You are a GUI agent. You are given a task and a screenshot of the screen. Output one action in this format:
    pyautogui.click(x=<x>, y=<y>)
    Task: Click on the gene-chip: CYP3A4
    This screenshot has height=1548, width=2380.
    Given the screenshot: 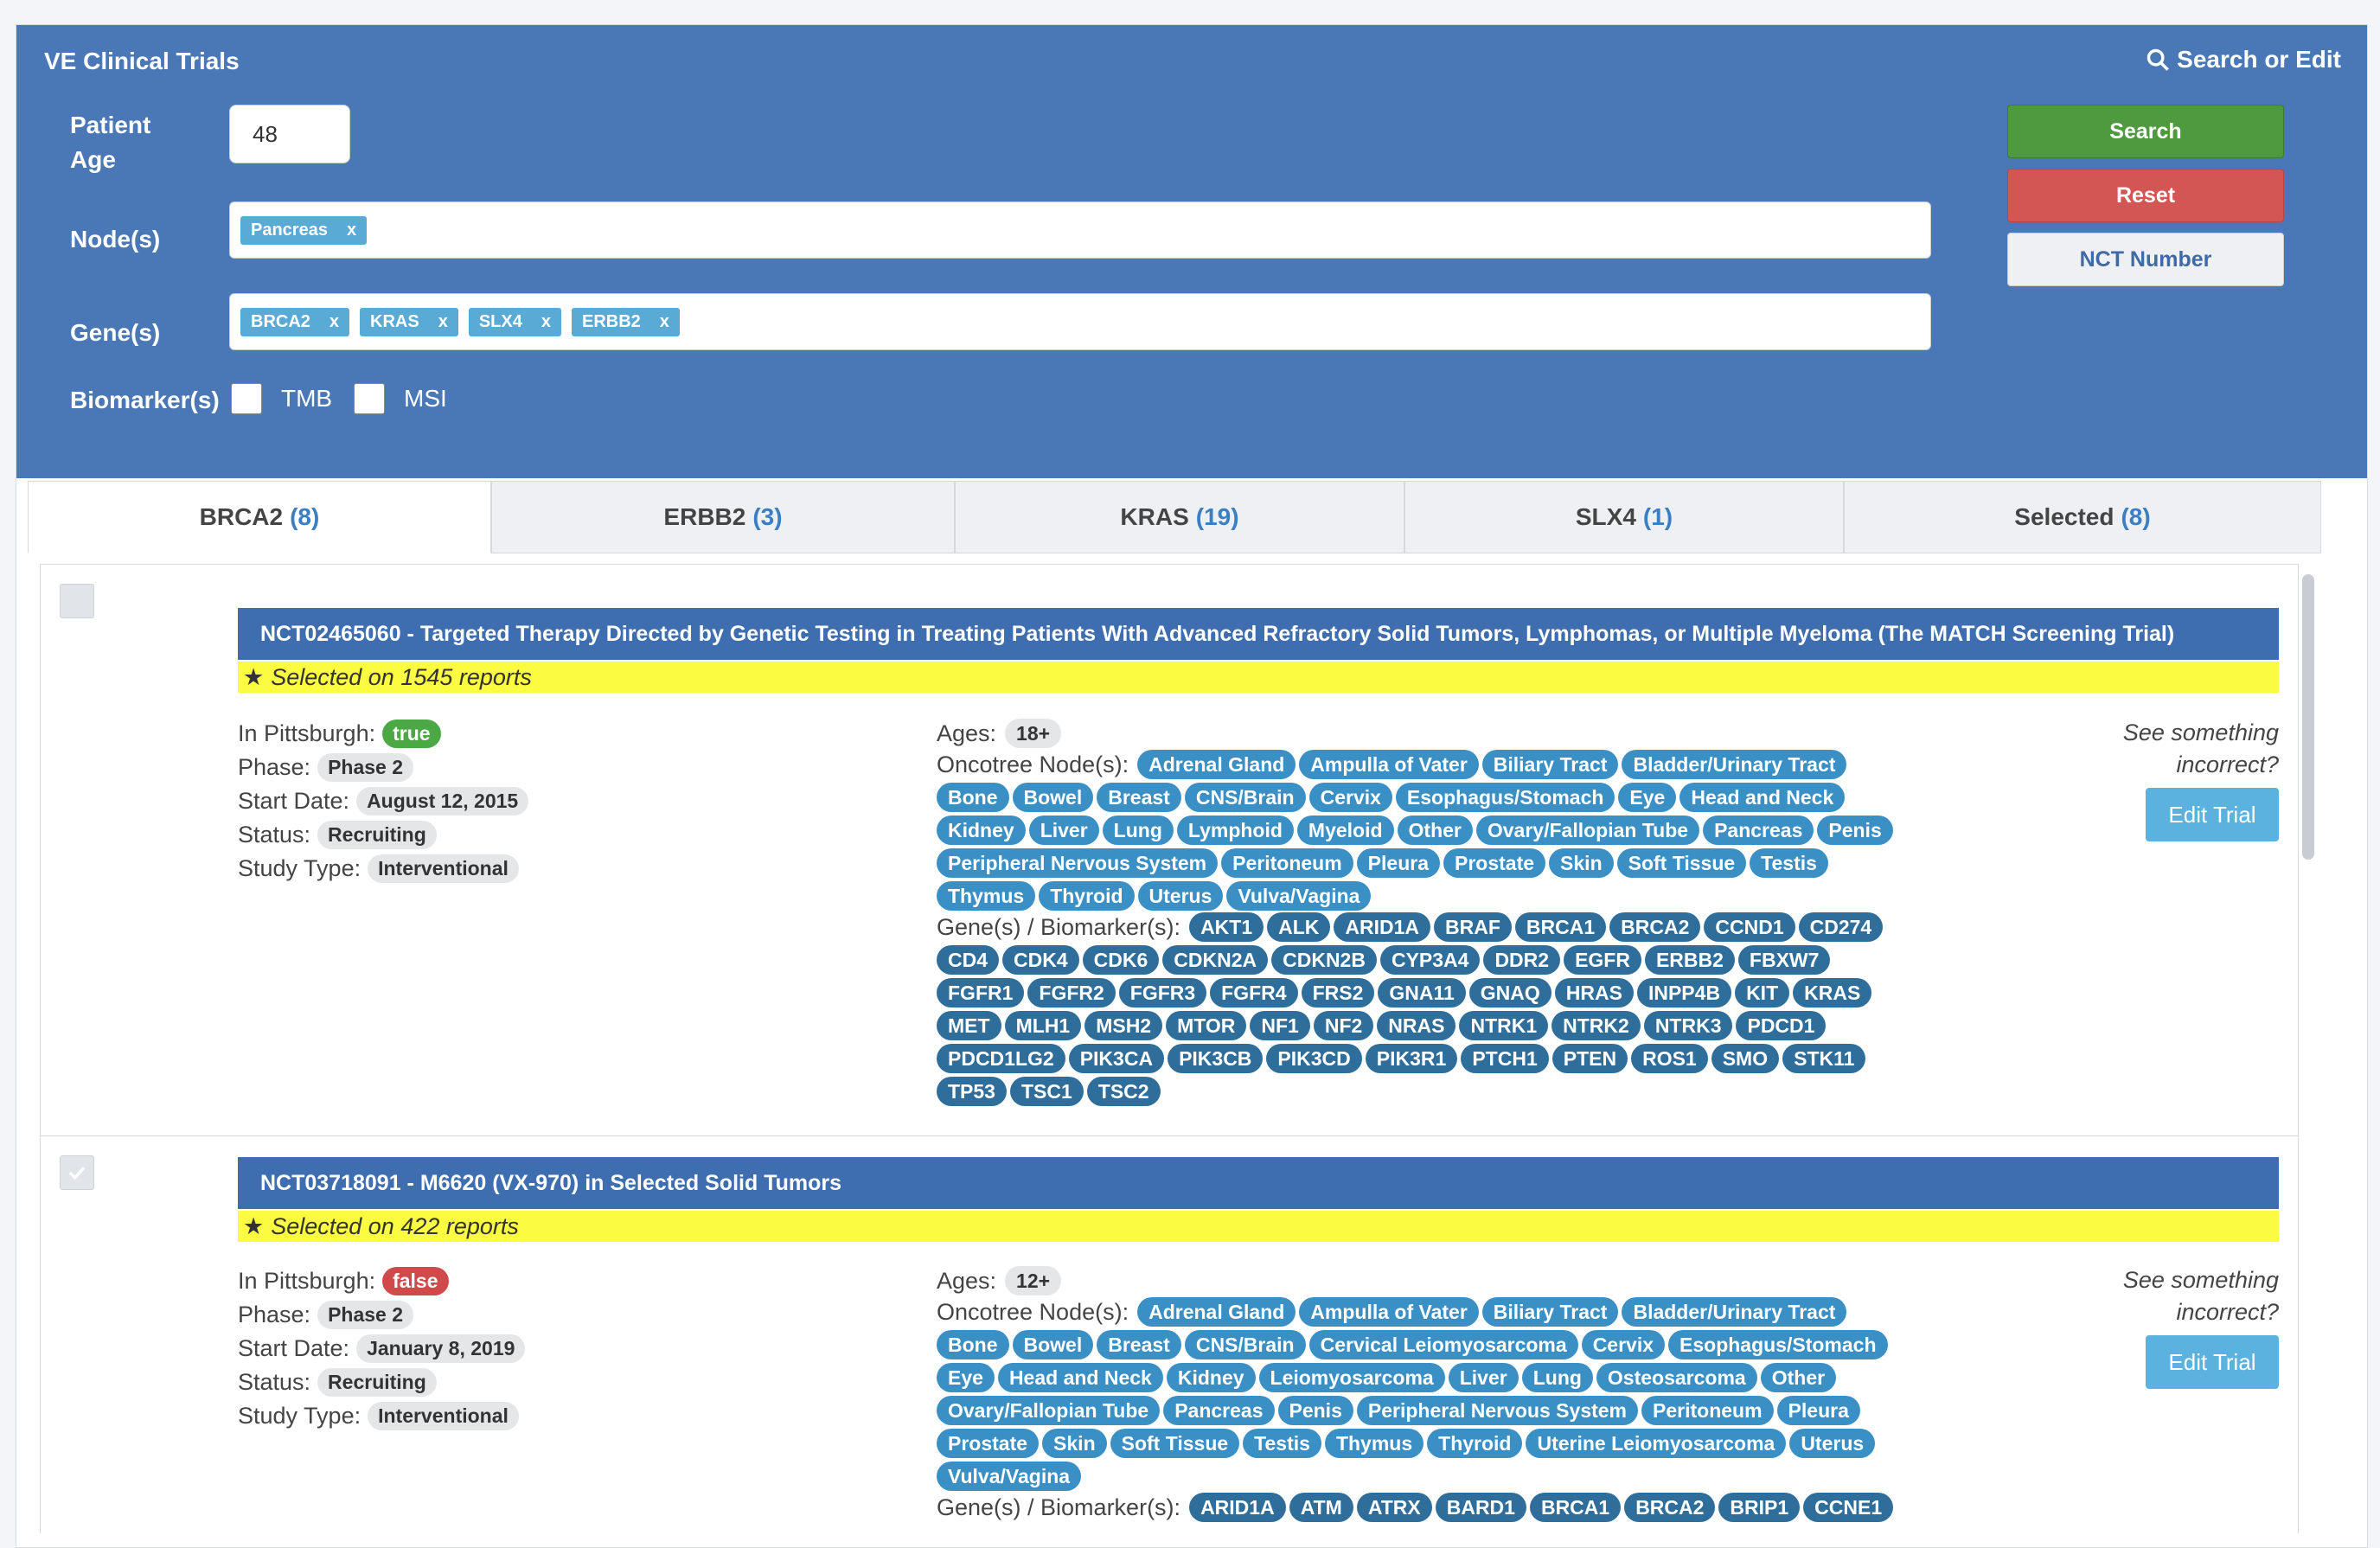 What is the action you would take?
    pyautogui.click(x=1430, y=960)
    